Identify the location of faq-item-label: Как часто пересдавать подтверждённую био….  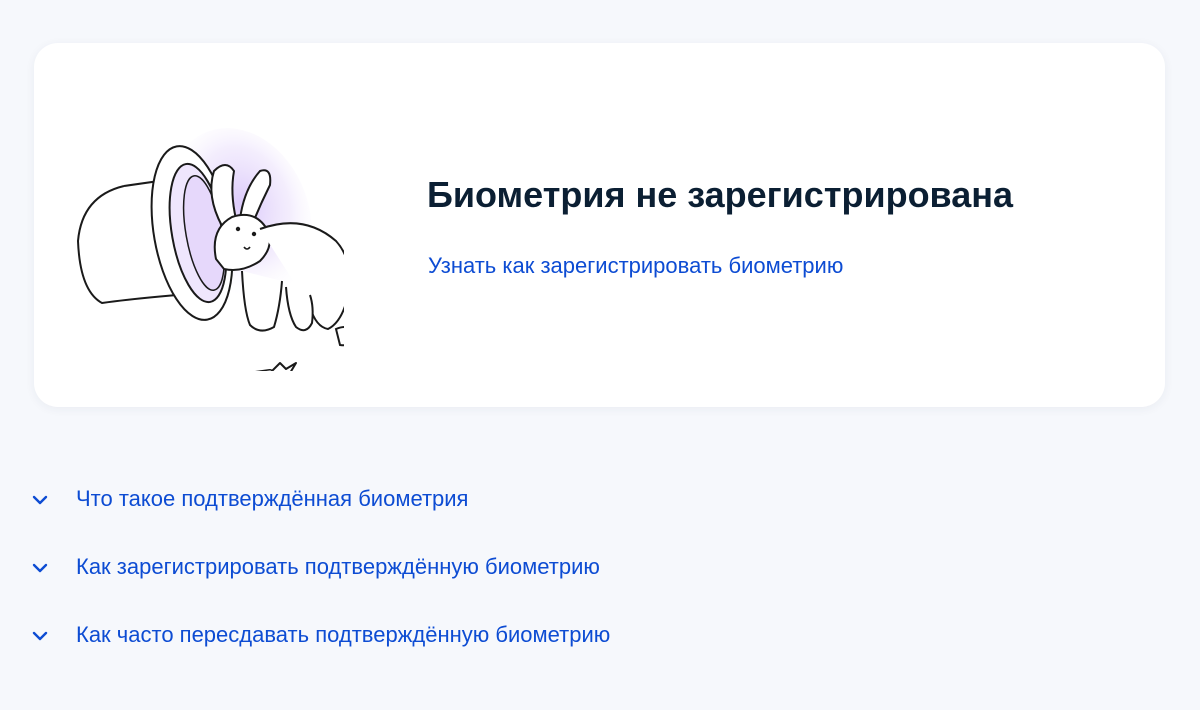
(343, 634).